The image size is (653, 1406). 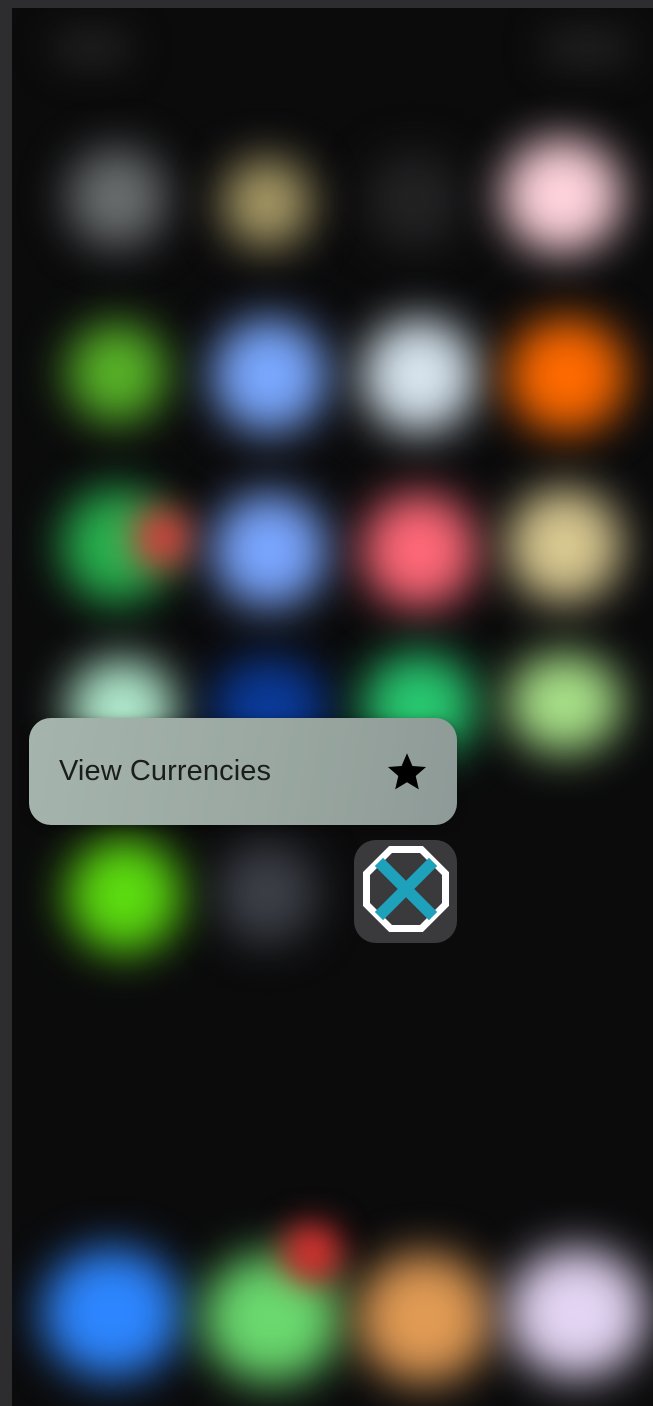 I want to click on octagon-x-logo-icon, so click(x=406, y=891).